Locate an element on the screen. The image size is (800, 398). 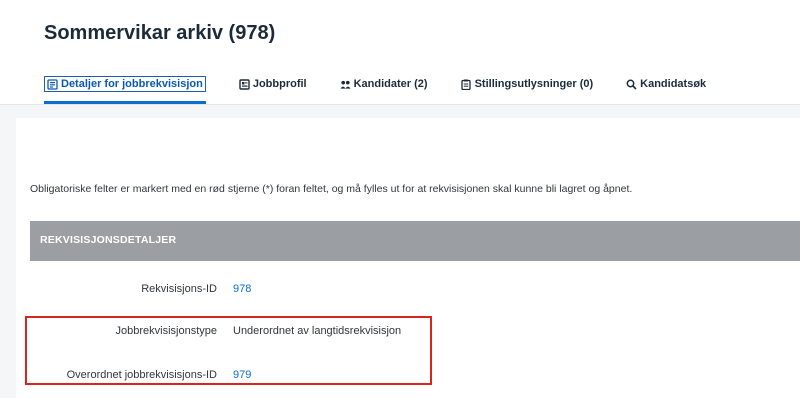
details-icon is located at coordinates (52, 84).